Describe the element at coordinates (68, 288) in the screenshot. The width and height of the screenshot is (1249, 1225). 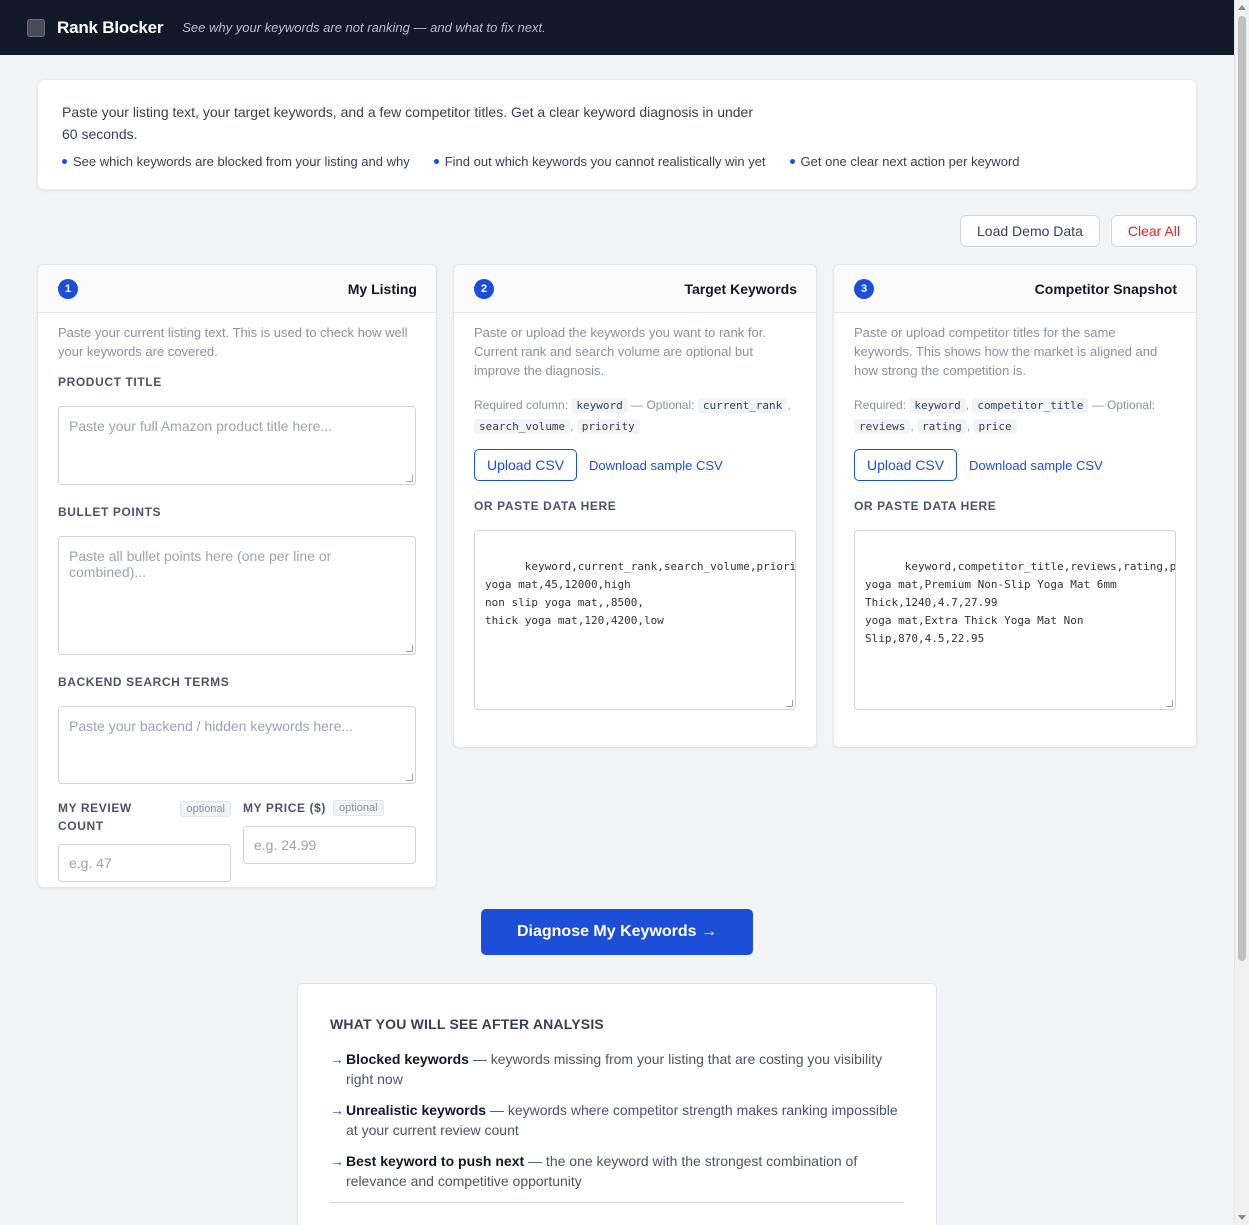
I see `step-number-badge: 1` at that location.